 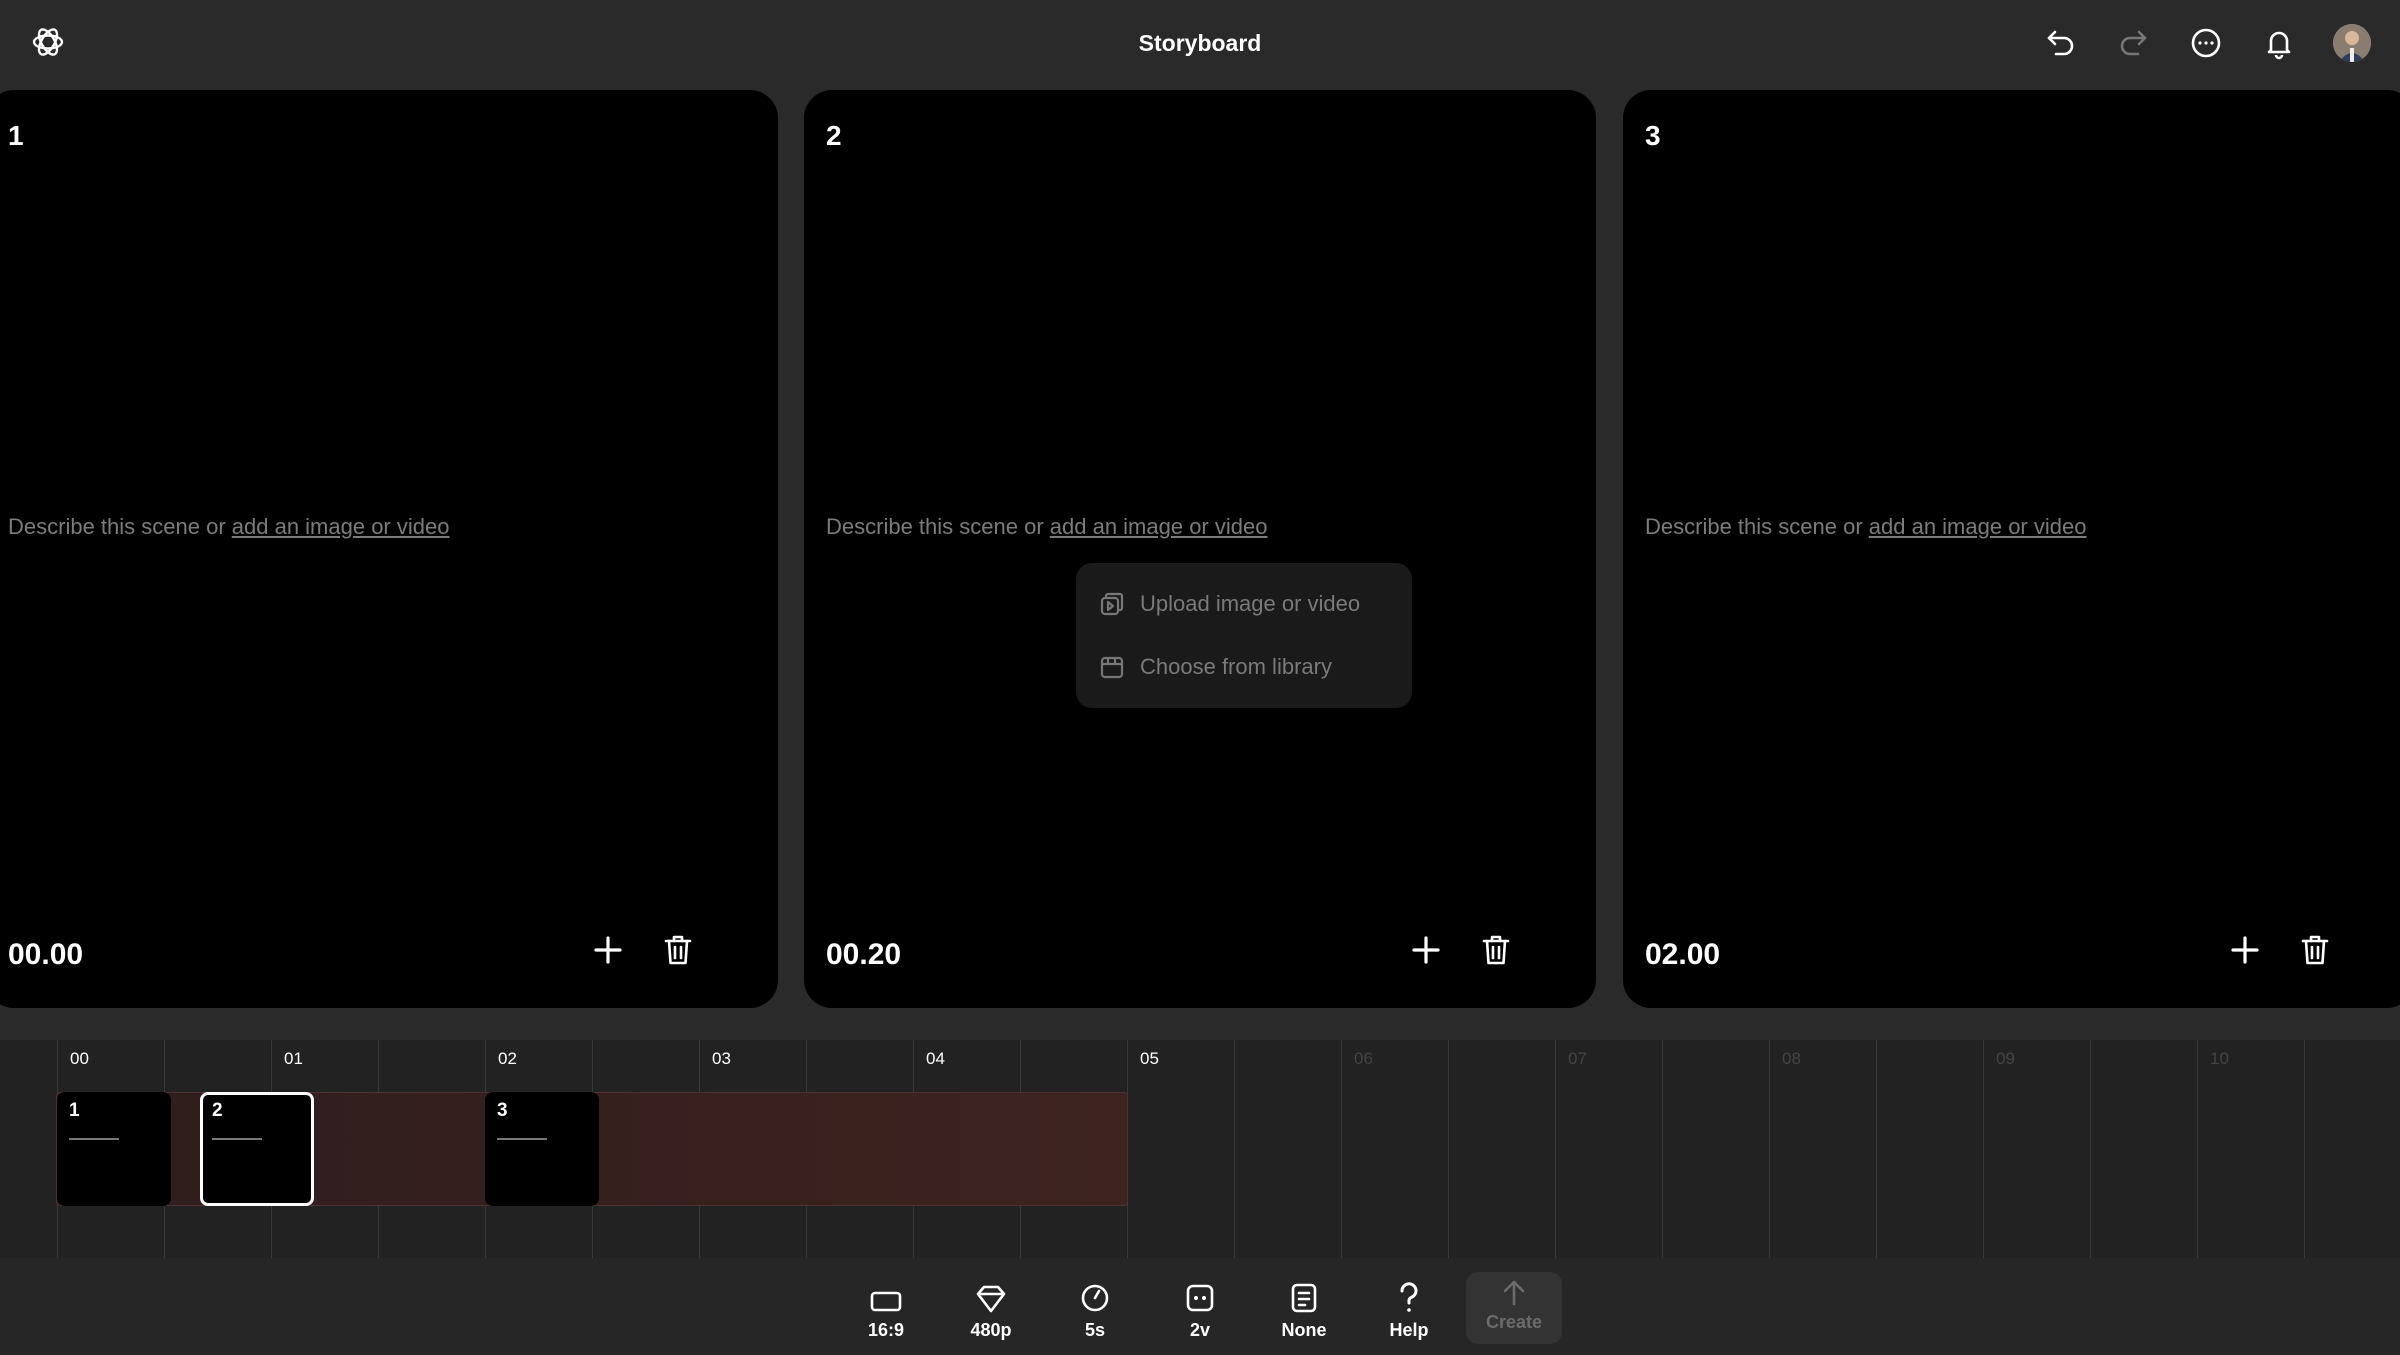 I want to click on timeline-clip-2: 2, so click(x=257, y=1149).